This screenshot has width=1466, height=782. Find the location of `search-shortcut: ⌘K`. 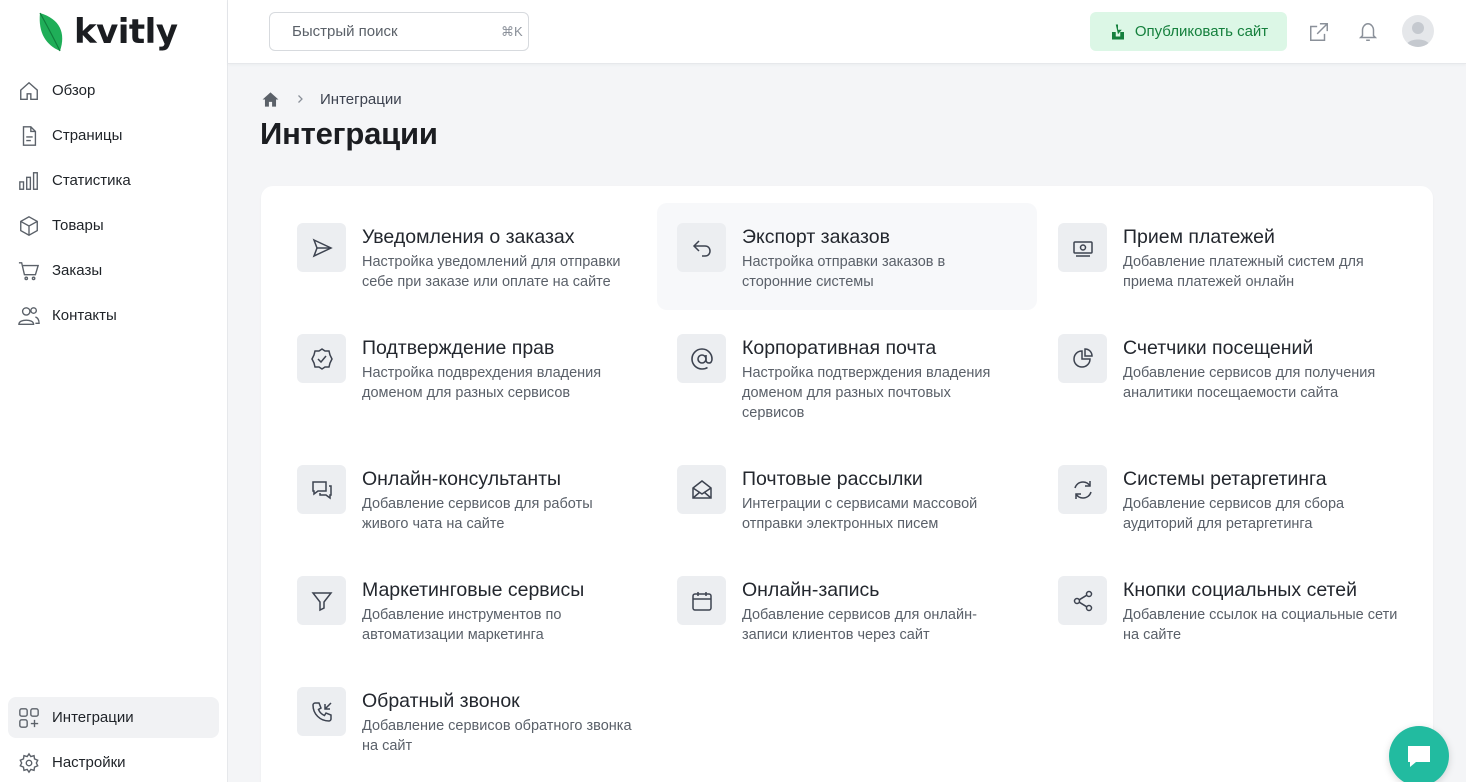

search-shortcut: ⌘K is located at coordinates (512, 31).